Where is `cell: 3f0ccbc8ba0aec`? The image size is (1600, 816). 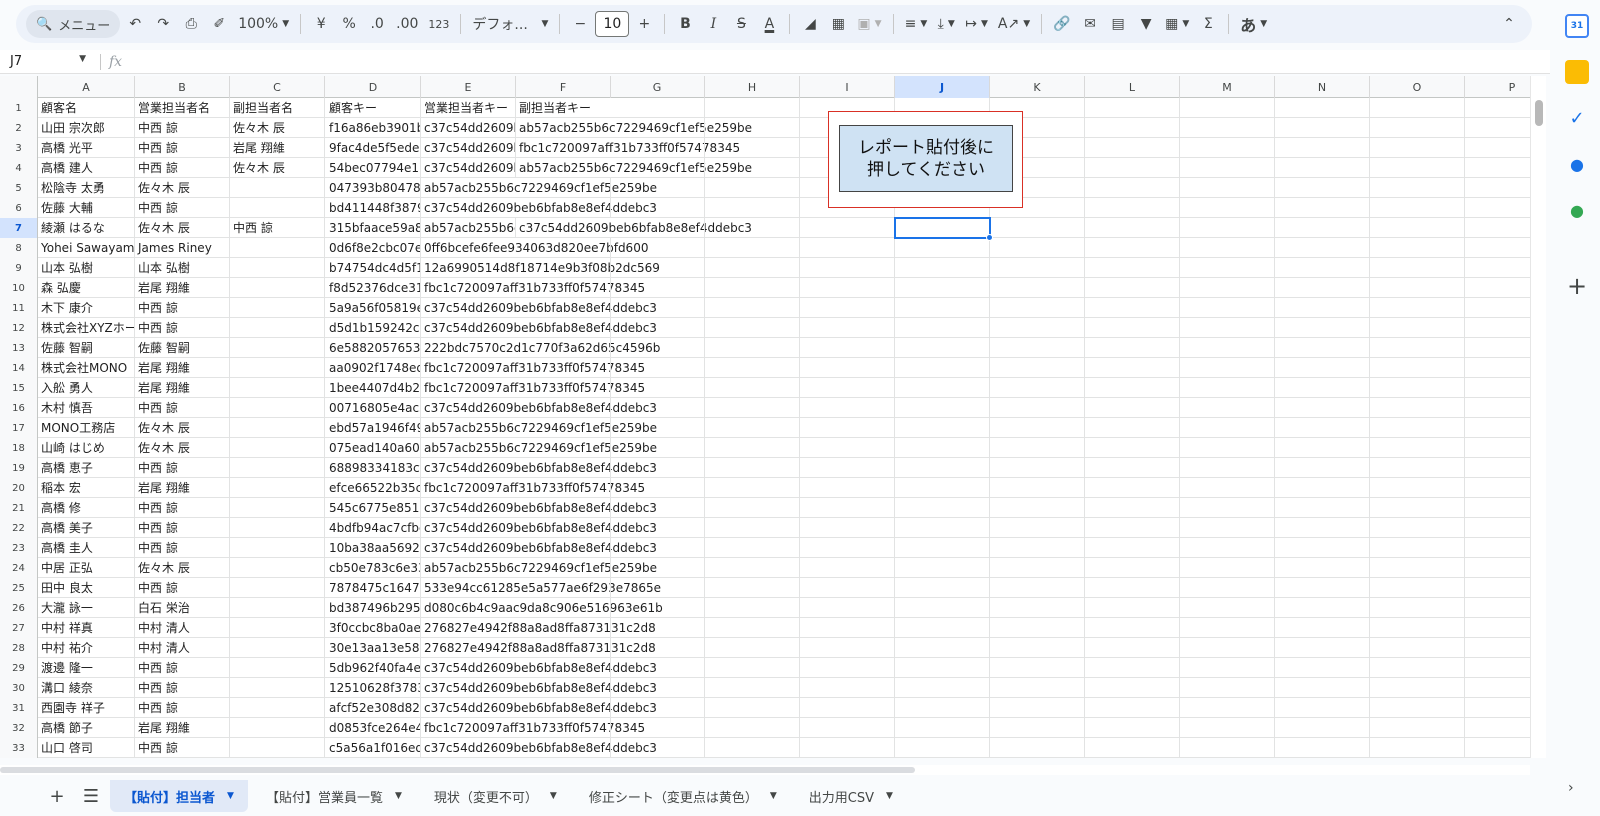
cell: 3f0ccbc8ba0aec is located at coordinates (373, 628).